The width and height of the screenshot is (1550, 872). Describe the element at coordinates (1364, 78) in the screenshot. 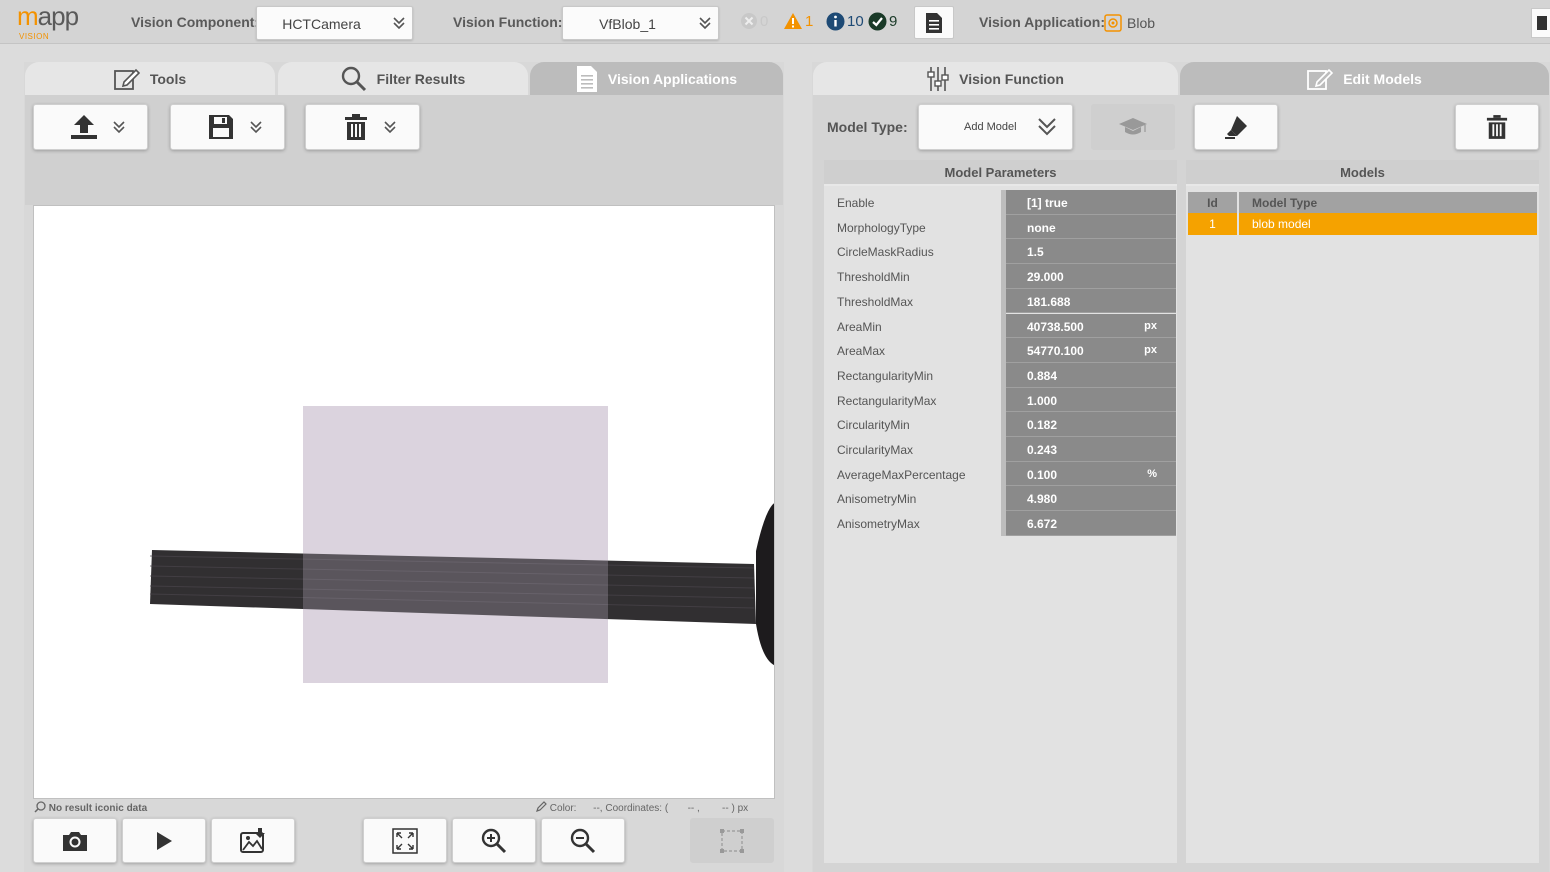

I see `tab-edit-models: Edit Models` at that location.